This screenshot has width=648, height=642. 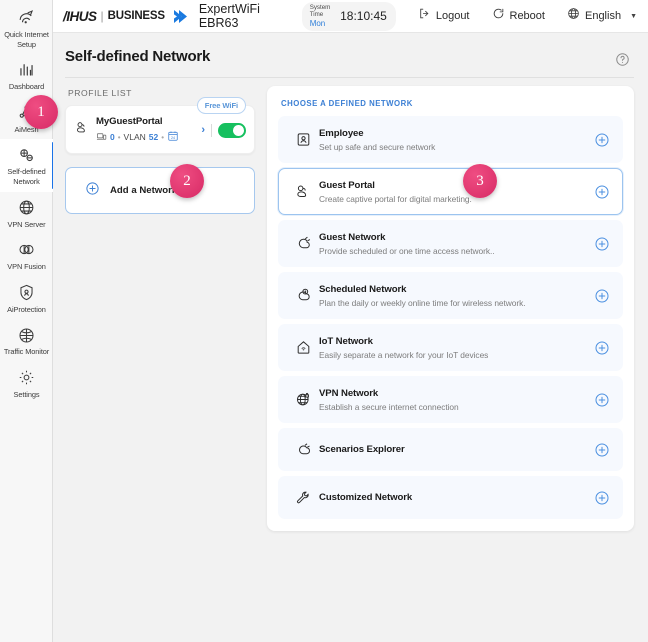 What do you see at coordinates (92, 191) in the screenshot?
I see `plus-circle-icon` at bounding box center [92, 191].